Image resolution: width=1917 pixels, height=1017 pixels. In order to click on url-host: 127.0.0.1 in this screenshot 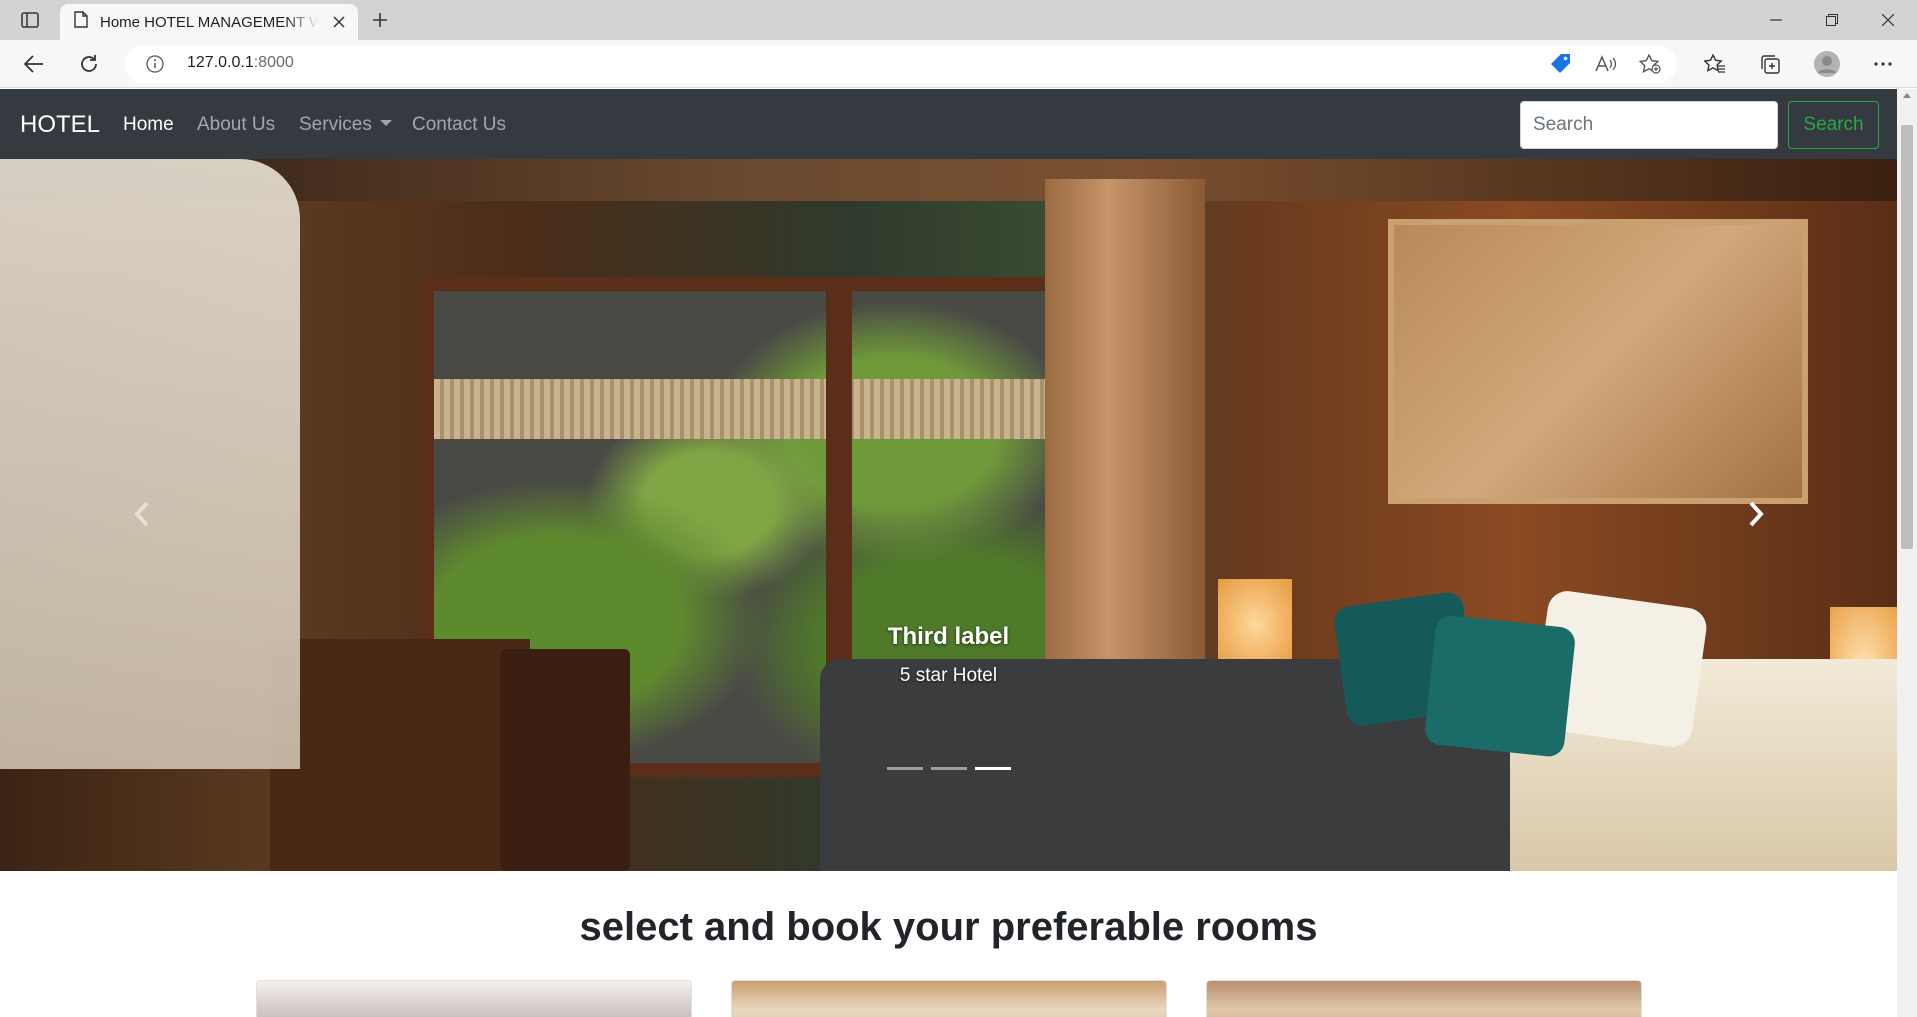, I will do `click(220, 62)`.